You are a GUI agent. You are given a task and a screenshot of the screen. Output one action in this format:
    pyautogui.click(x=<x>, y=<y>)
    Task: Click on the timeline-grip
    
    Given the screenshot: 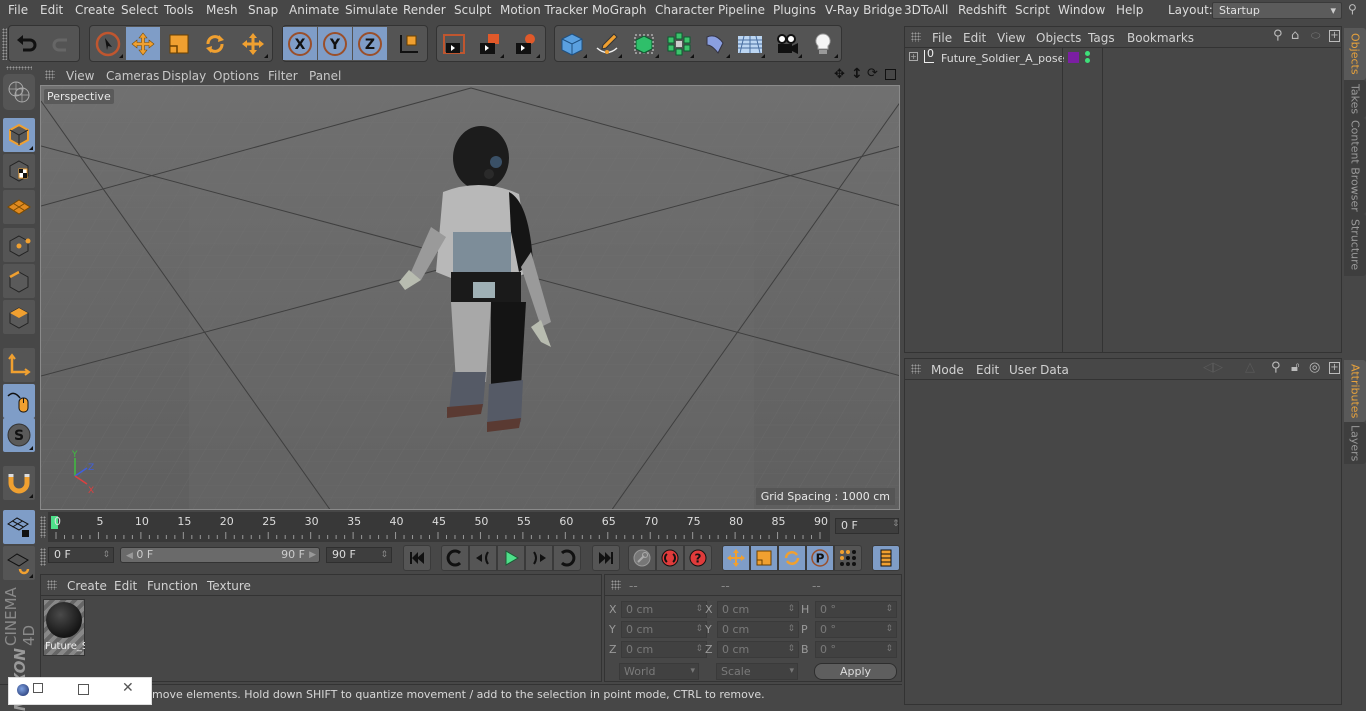 What is the action you would take?
    pyautogui.click(x=43, y=527)
    